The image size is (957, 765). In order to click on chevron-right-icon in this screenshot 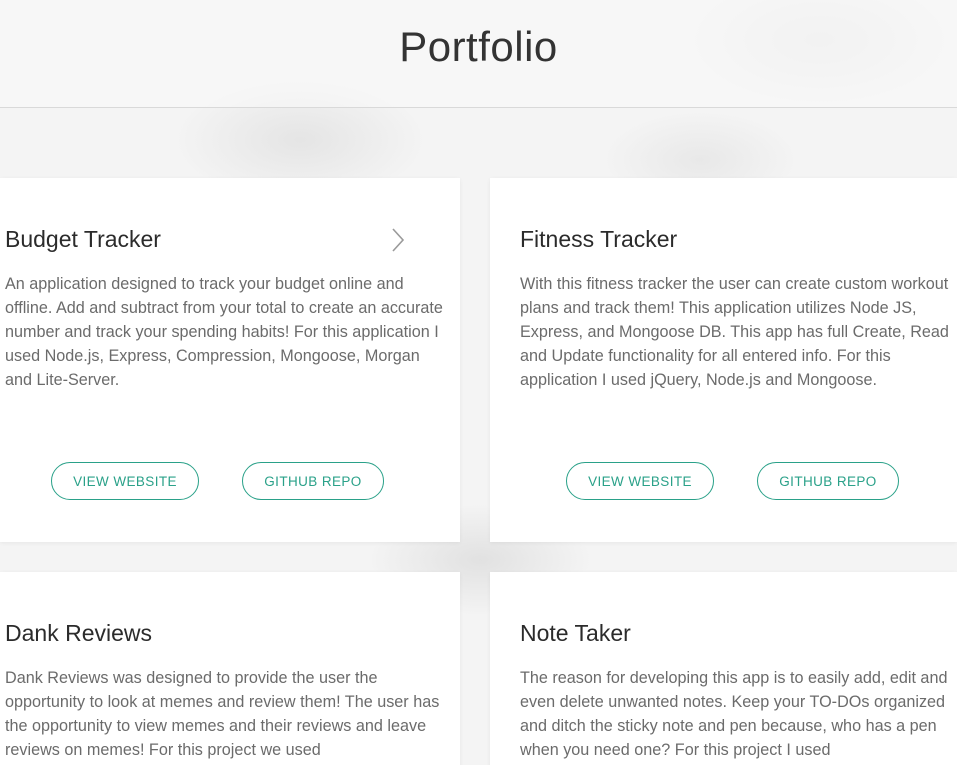, I will do `click(398, 240)`.